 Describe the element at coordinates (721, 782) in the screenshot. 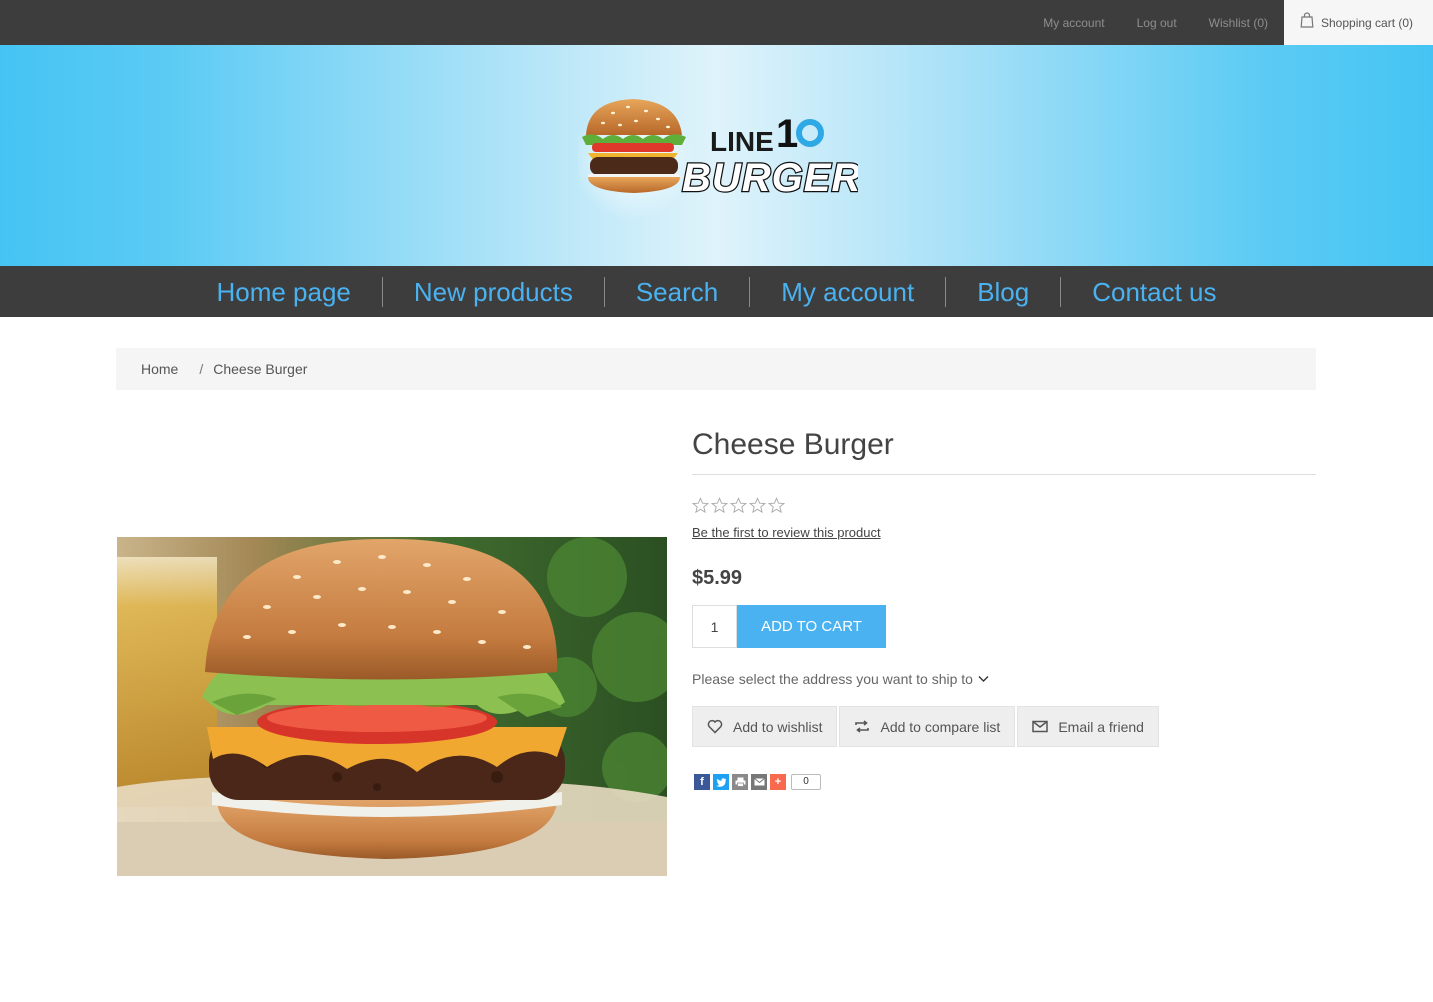

I see `twitter-icon` at that location.